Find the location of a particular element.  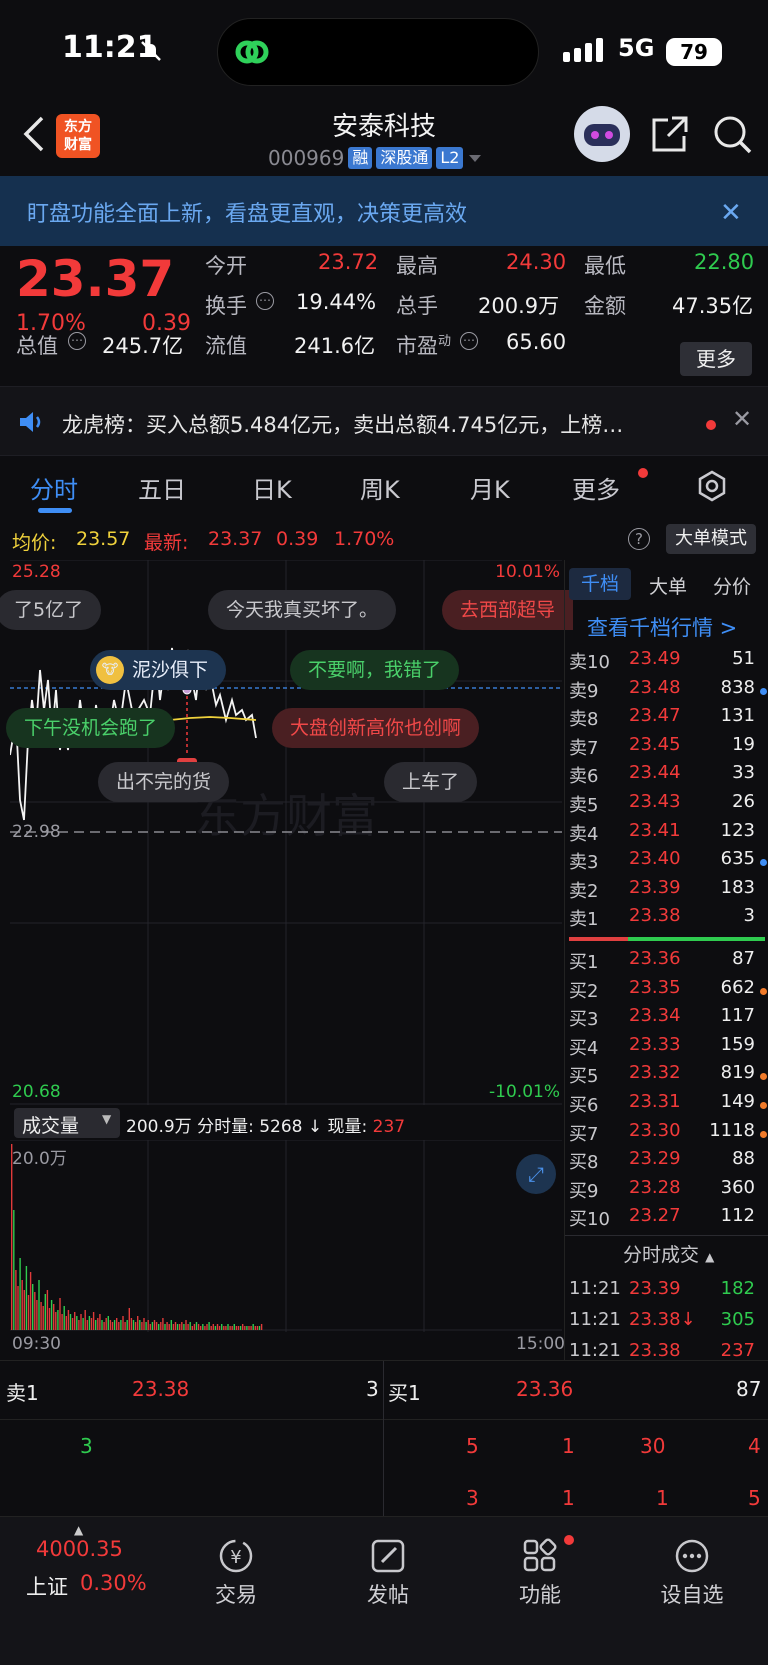

last-price: 23.37 is located at coordinates (95, 279).